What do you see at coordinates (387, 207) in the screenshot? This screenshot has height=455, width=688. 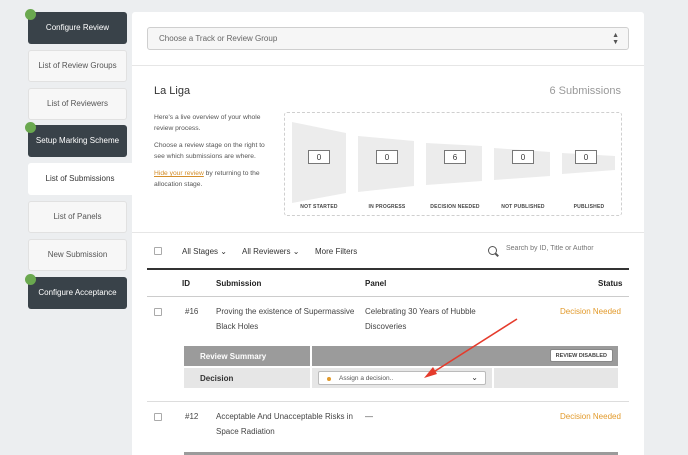 I see `stage-label: IN PROGRESS` at bounding box center [387, 207].